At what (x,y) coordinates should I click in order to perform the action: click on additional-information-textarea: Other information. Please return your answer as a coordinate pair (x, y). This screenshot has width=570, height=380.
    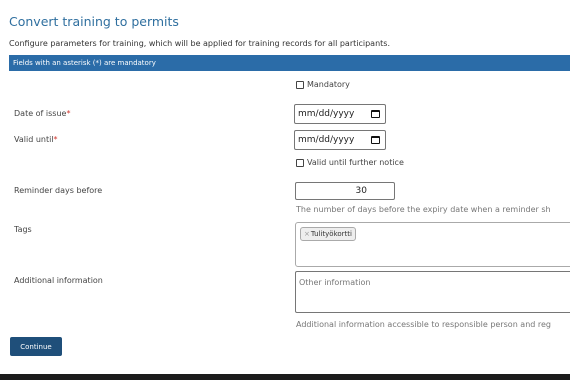
    Looking at the image, I should click on (432, 292).